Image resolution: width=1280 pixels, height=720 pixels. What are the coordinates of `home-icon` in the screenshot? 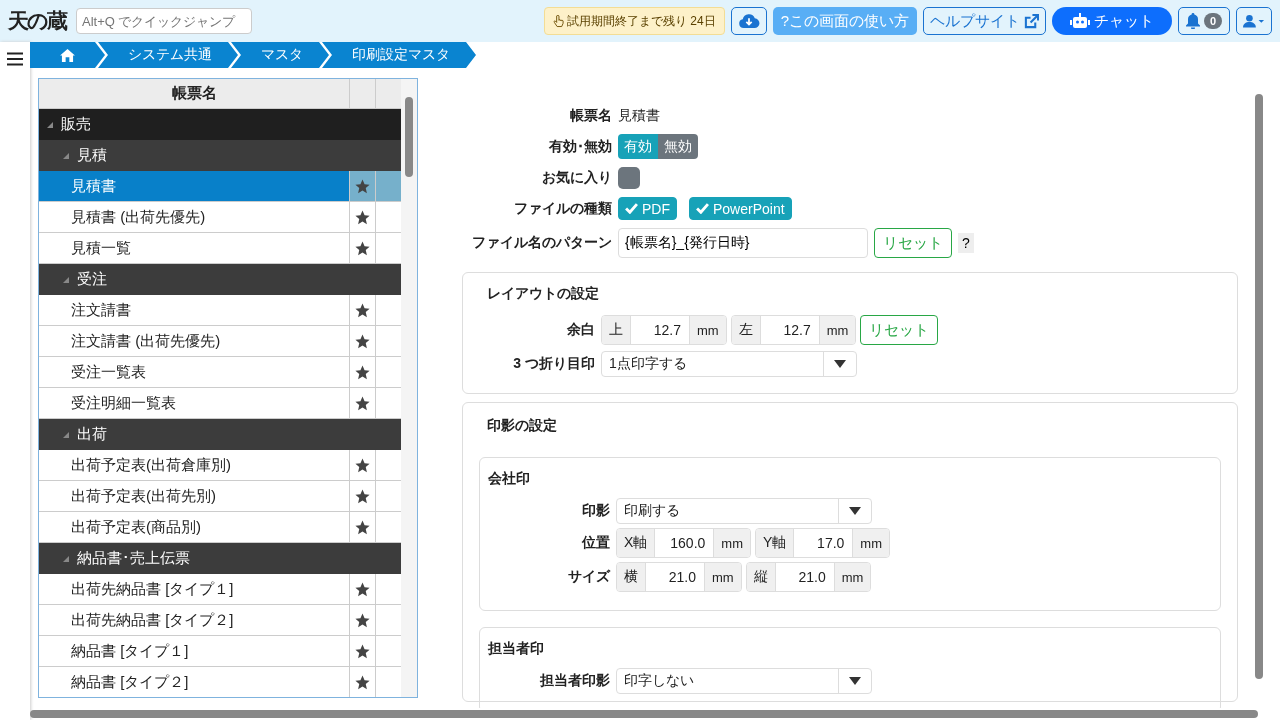 It's located at (67, 55).